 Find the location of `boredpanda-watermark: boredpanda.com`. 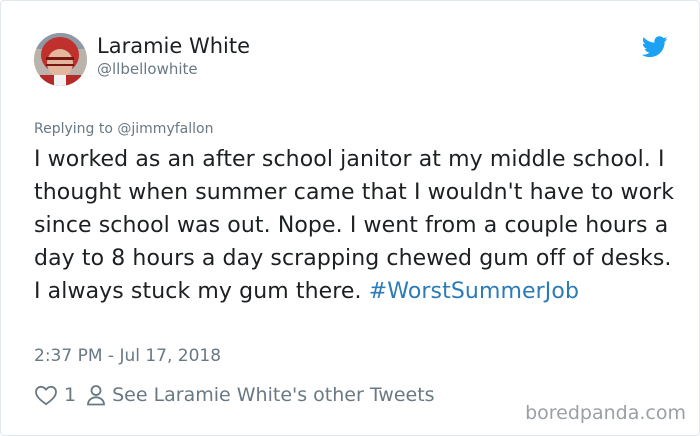

boredpanda-watermark: boredpanda.com is located at coordinates (605, 413).